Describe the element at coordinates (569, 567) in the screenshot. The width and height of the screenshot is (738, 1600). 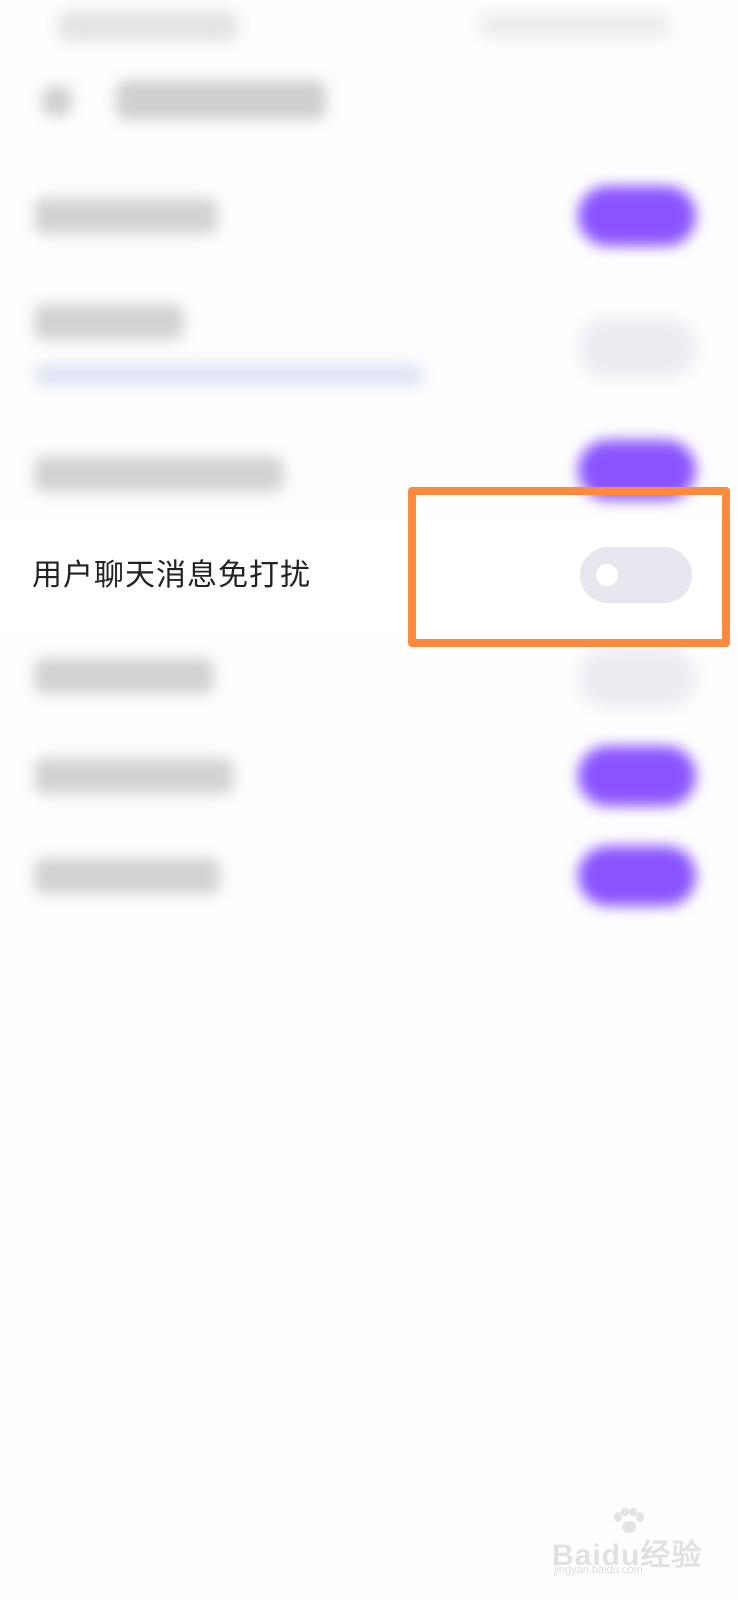
I see `highlight-annotation-box` at that location.